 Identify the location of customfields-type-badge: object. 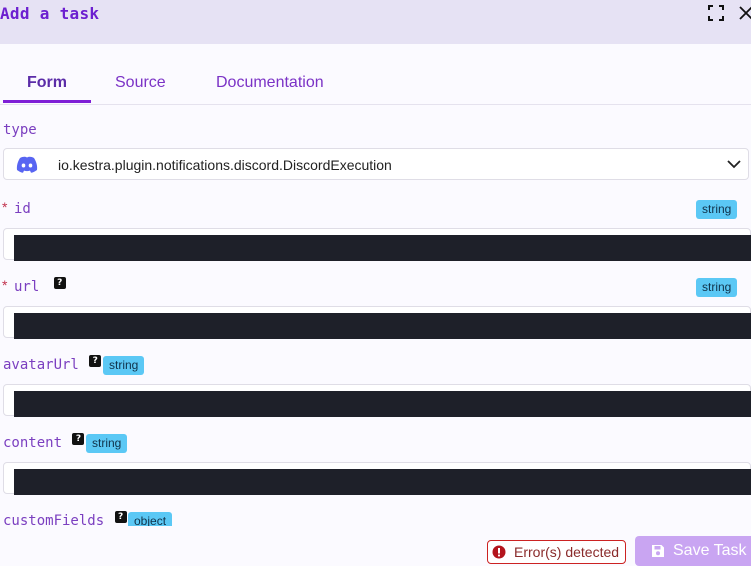
(150, 519).